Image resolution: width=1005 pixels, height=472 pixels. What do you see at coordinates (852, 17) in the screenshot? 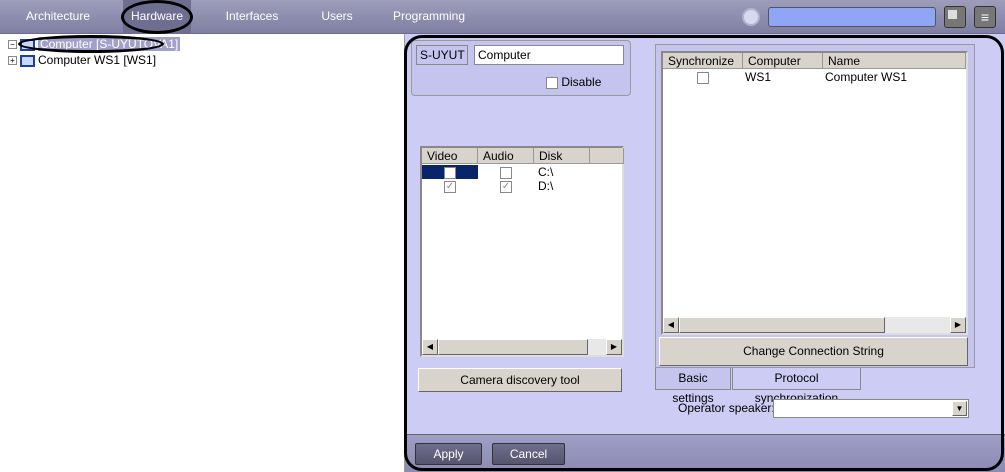
I see `search-input` at bounding box center [852, 17].